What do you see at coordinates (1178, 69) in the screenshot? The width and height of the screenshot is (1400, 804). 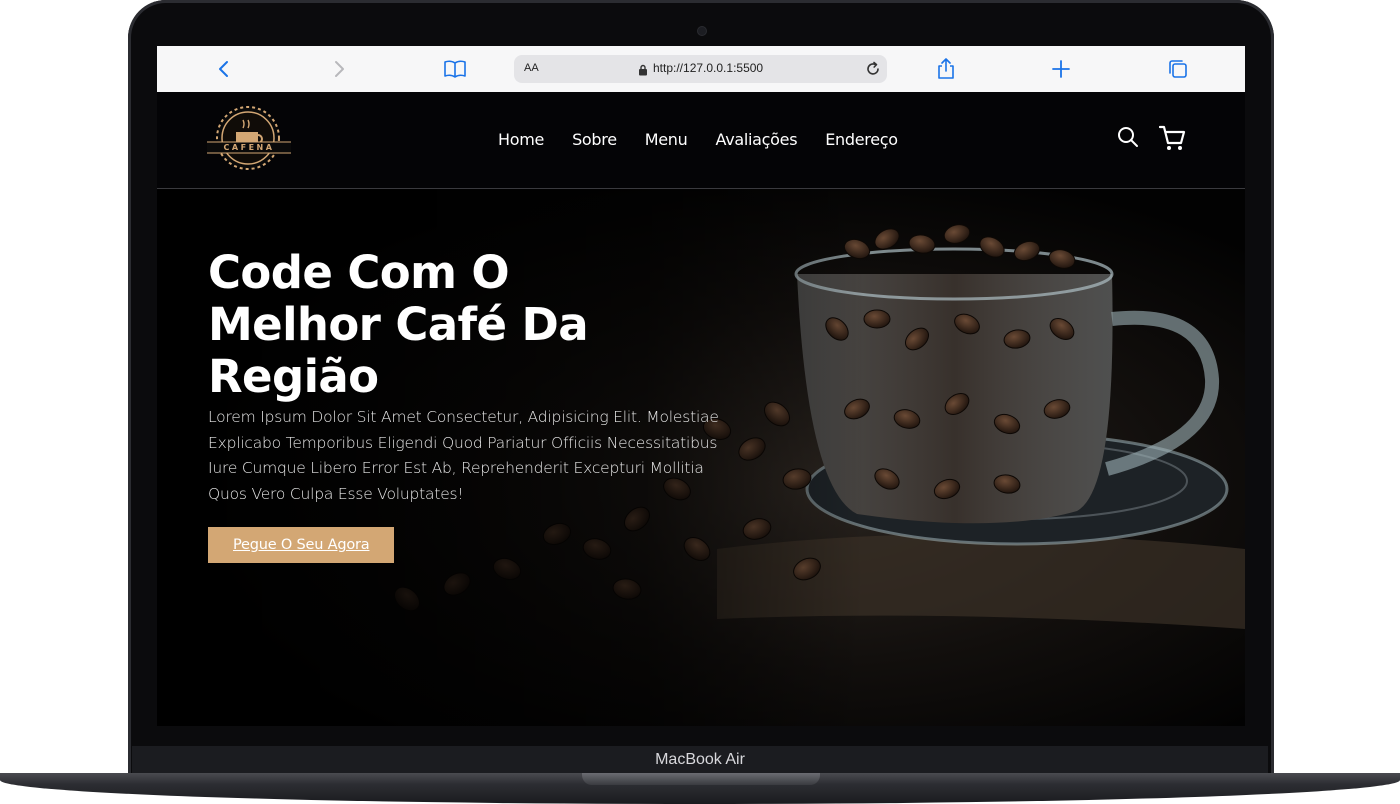 I see `tabs-icon` at bounding box center [1178, 69].